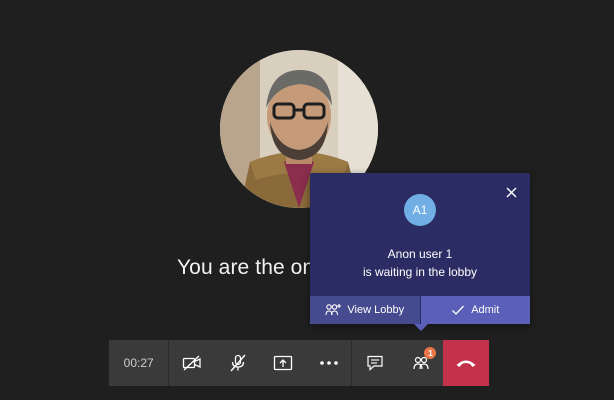  I want to click on close-icon, so click(511, 192).